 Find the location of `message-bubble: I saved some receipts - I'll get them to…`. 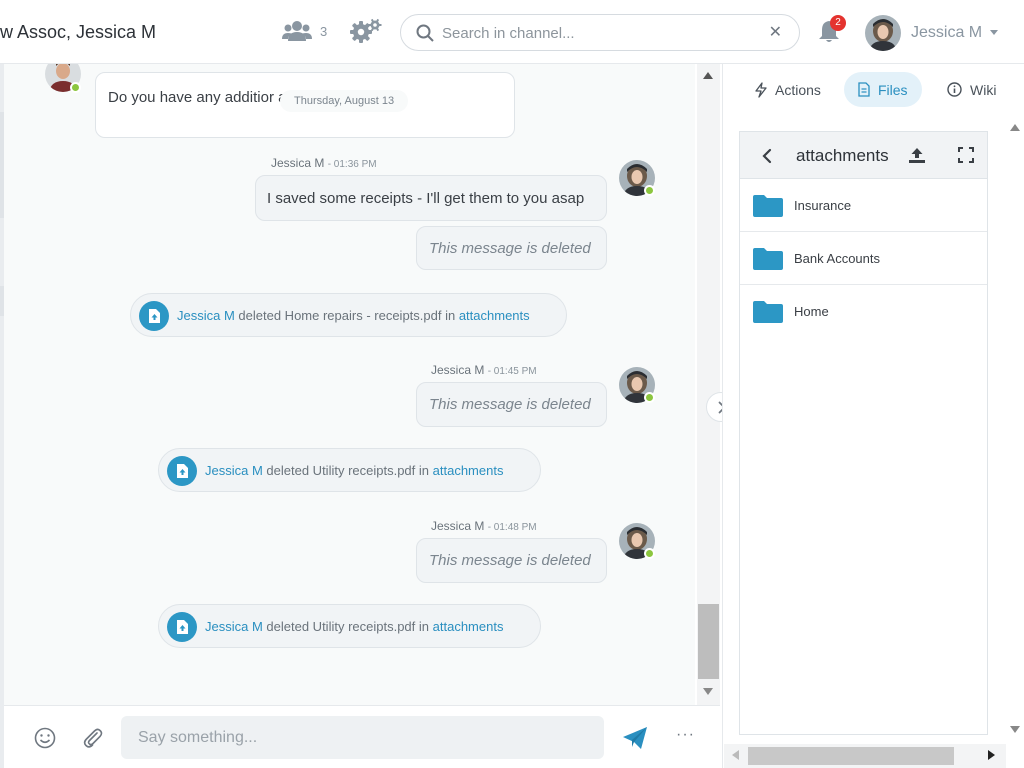

message-bubble: I saved some receipts - I'll get them to… is located at coordinates (431, 198).